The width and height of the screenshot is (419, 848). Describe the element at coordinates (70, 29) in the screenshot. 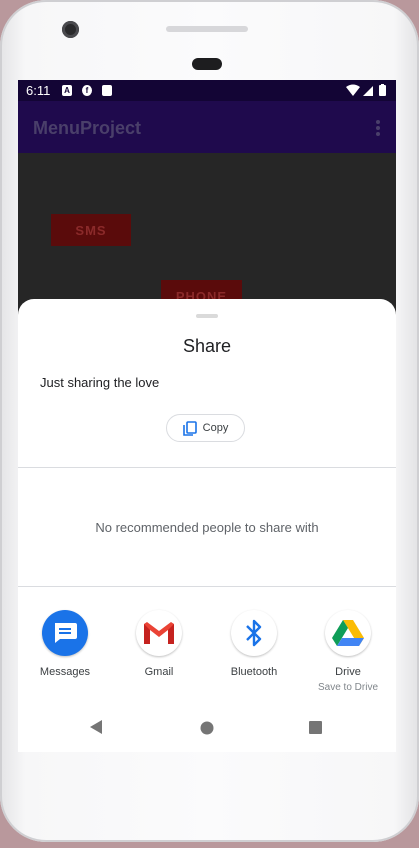

I see `front-camera` at that location.